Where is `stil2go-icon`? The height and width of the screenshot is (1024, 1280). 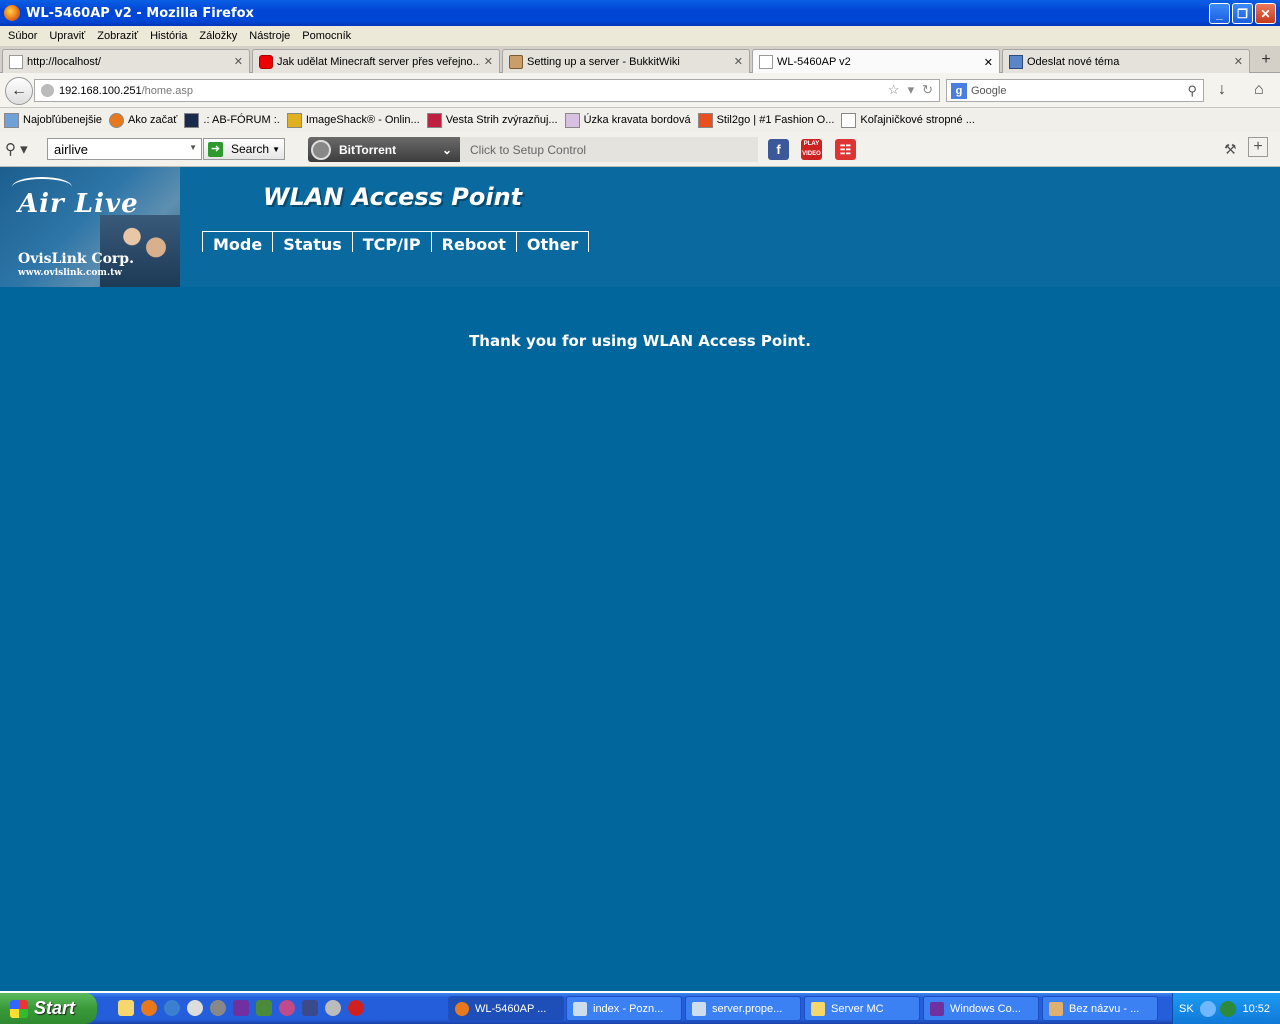
stil2go-icon is located at coordinates (705, 120).